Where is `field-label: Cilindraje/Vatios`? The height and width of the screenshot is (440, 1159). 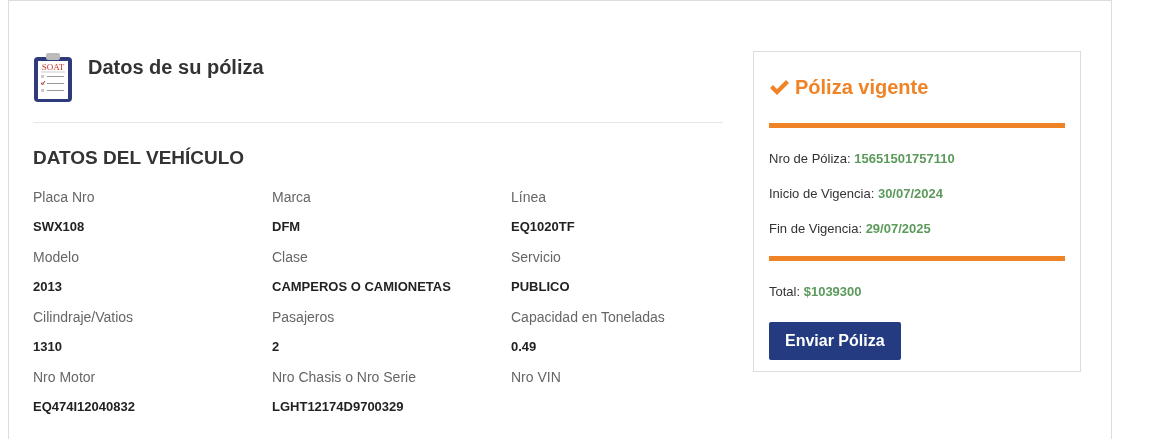
field-label: Cilindraje/Vatios is located at coordinates (84, 317).